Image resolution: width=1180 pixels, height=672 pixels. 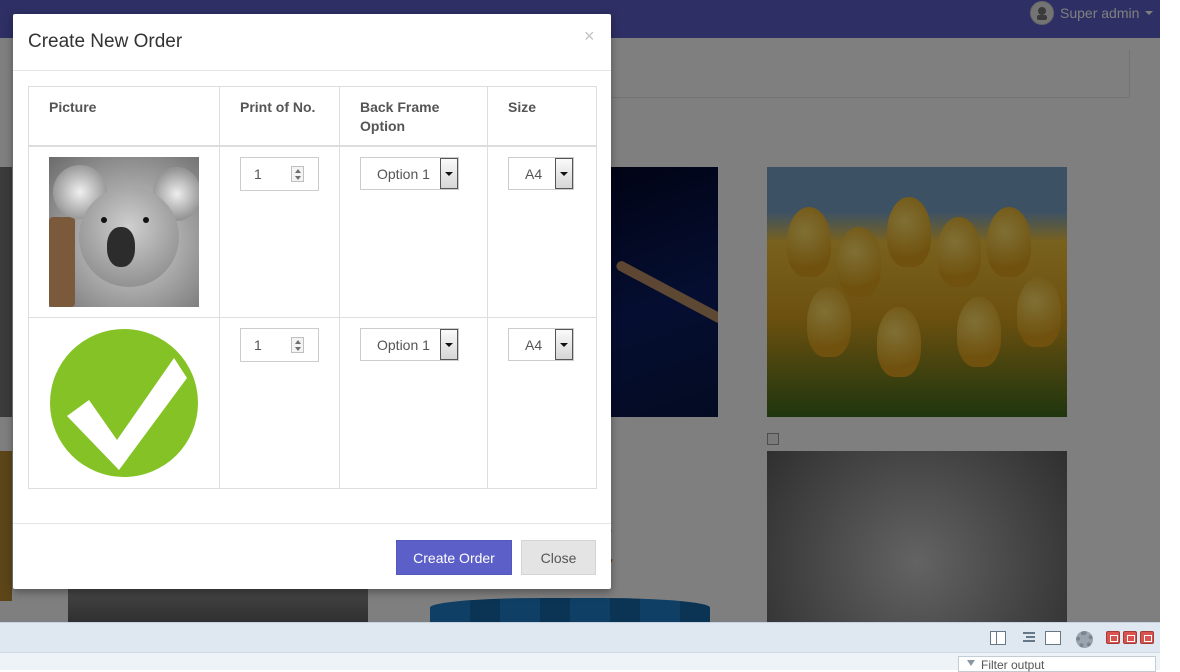 What do you see at coordinates (1084, 639) in the screenshot?
I see `gear-icon` at bounding box center [1084, 639].